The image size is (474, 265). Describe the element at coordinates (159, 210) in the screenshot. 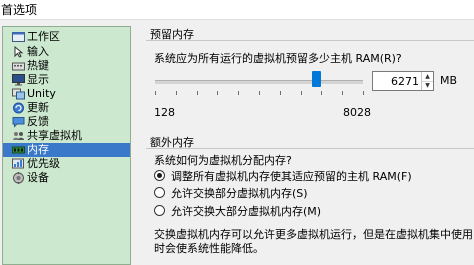

I see `radio-swap-most` at that location.